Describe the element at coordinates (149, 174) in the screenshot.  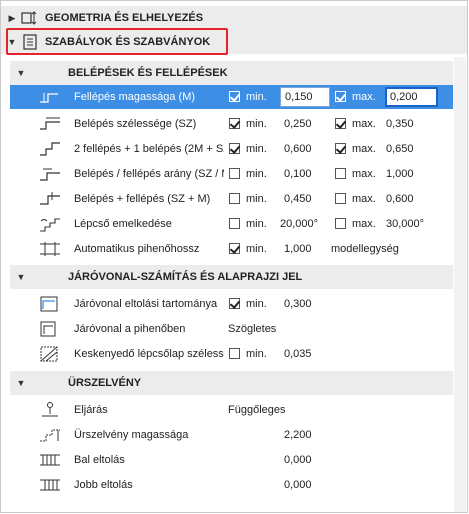
I see `row-label: Belépés / fellépés arány (SZ / M)` at that location.